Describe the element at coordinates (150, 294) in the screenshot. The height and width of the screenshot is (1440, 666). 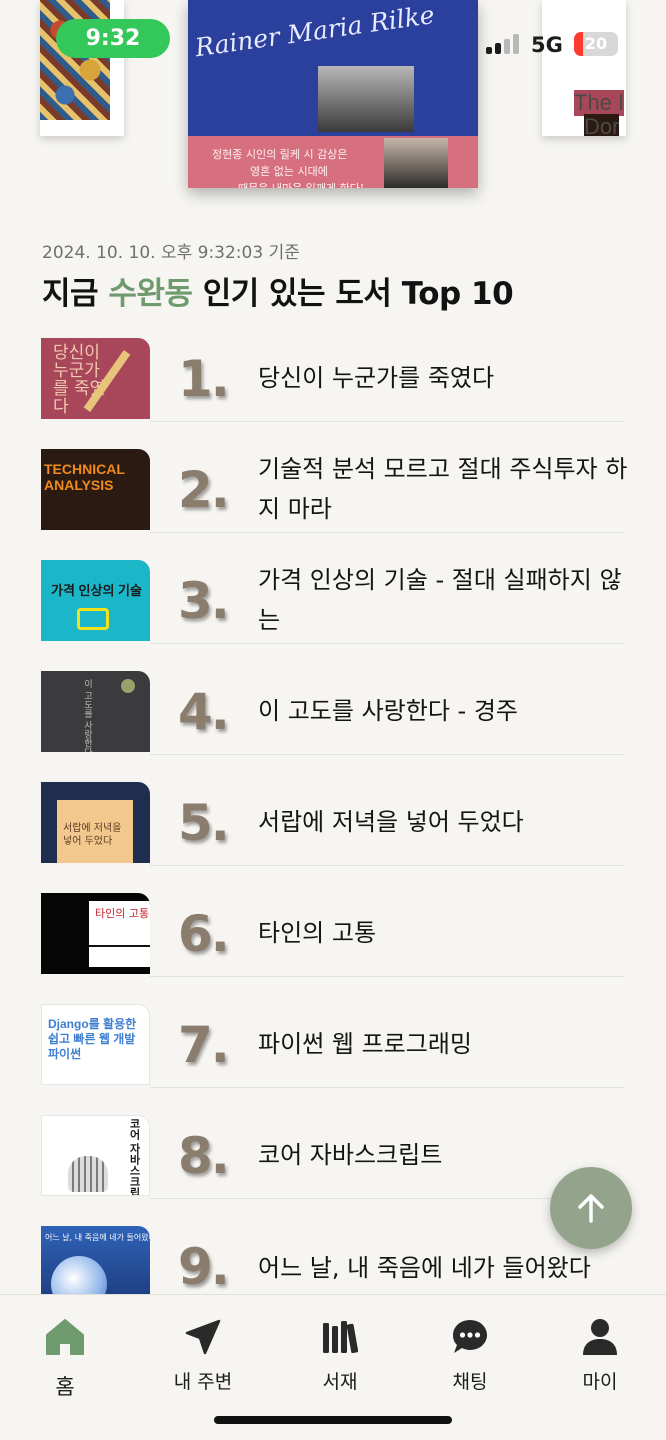
I see `title-location: 수완동` at that location.